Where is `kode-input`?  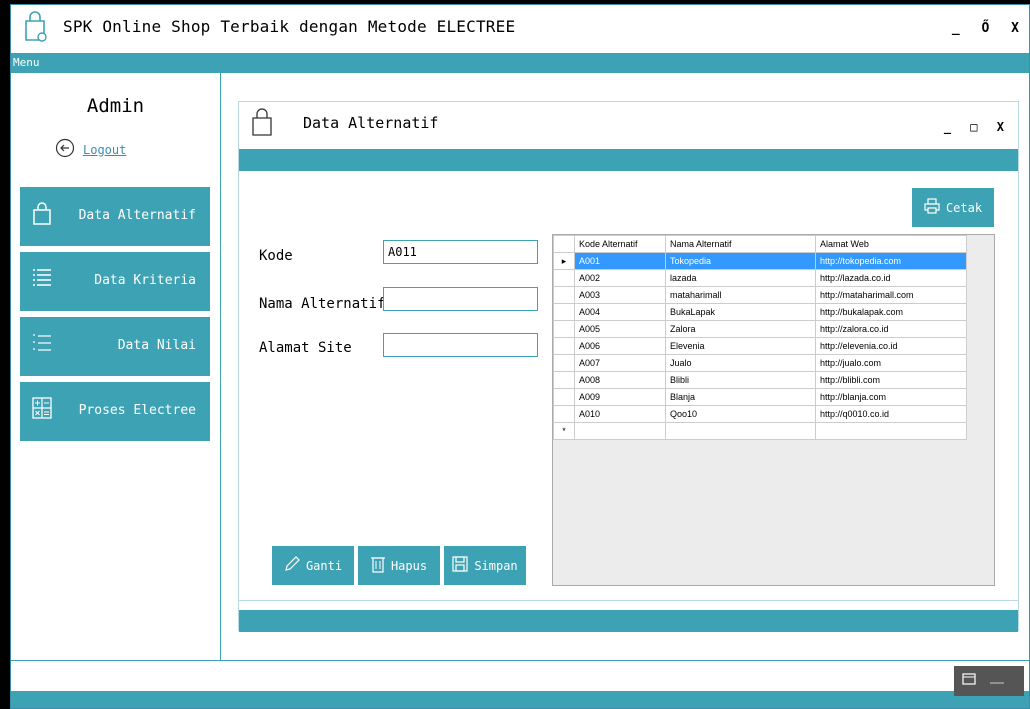 kode-input is located at coordinates (460, 252).